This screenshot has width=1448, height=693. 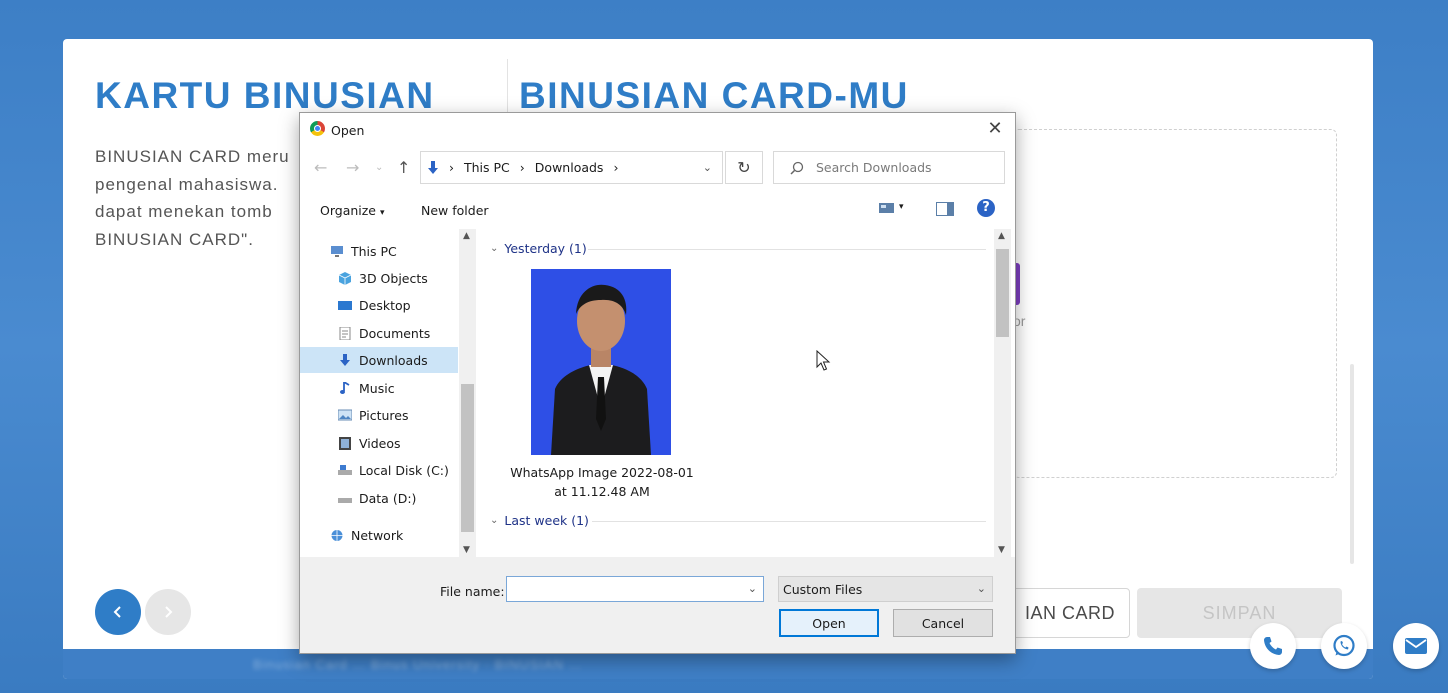 What do you see at coordinates (829, 623) in the screenshot?
I see `open-button: Open` at bounding box center [829, 623].